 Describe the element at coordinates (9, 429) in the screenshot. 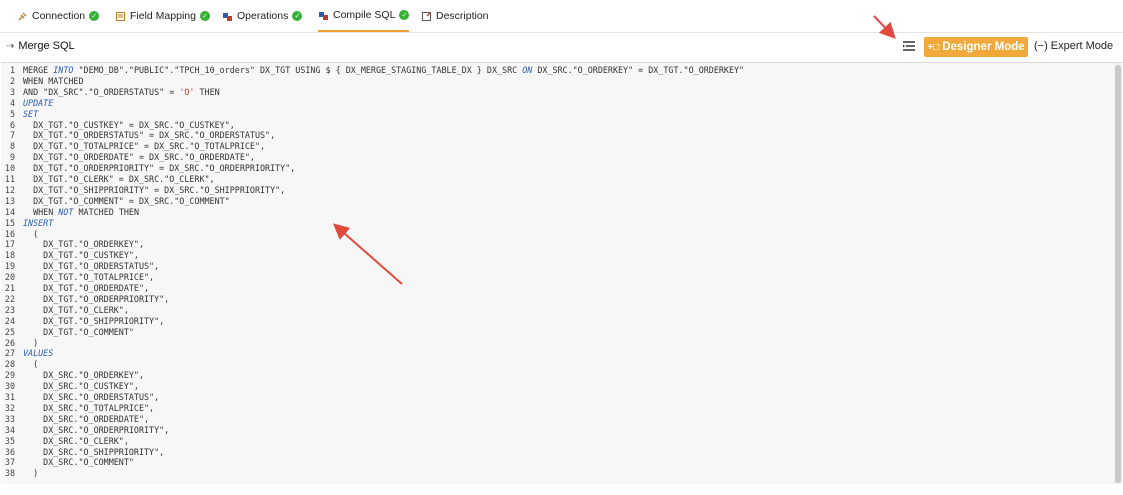

I see `line-number: 34` at that location.